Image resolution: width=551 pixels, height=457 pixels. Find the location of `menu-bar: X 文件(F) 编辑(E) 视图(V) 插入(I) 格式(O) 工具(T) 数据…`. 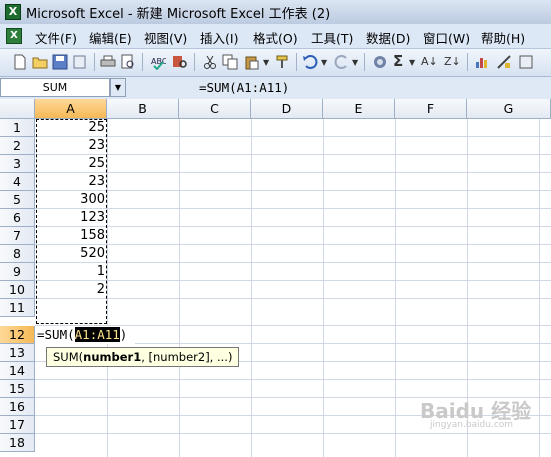

menu-bar: X 文件(F) 编辑(E) 视图(V) 插入(I) 格式(O) 工具(T) 数据… is located at coordinates (275, 36).